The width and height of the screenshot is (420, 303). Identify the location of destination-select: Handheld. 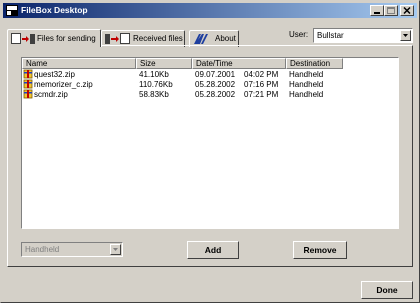
(72, 249).